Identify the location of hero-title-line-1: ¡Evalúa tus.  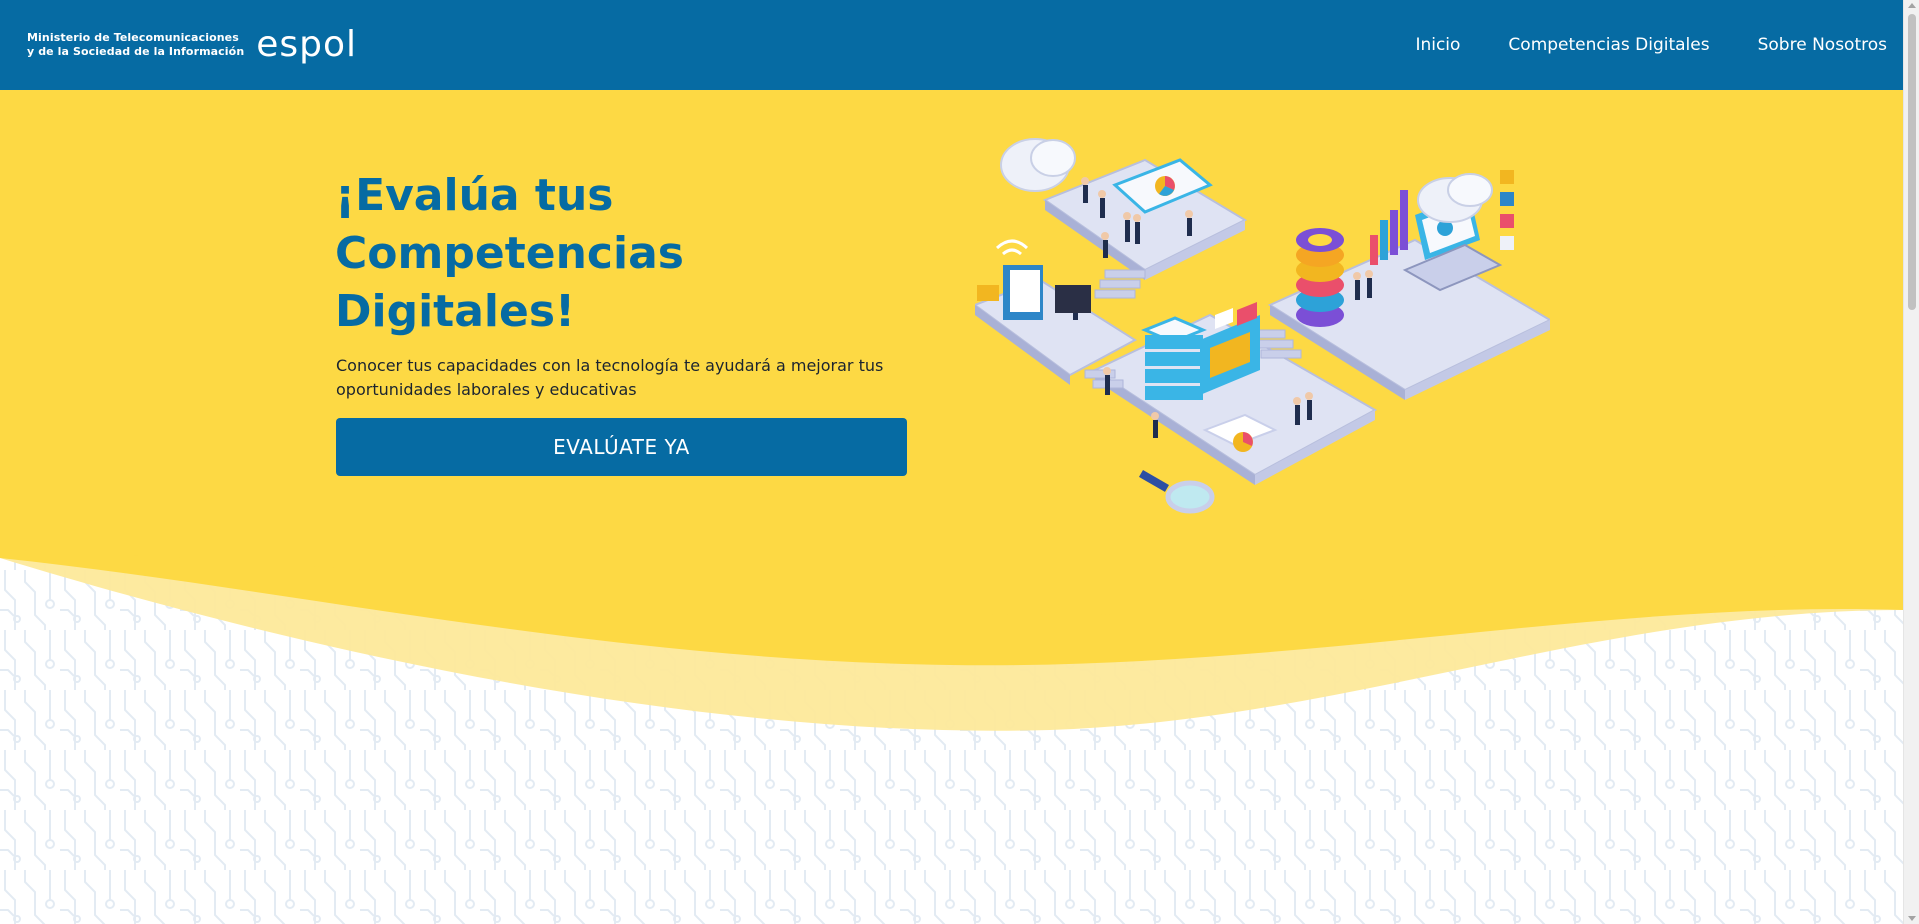
(474, 195).